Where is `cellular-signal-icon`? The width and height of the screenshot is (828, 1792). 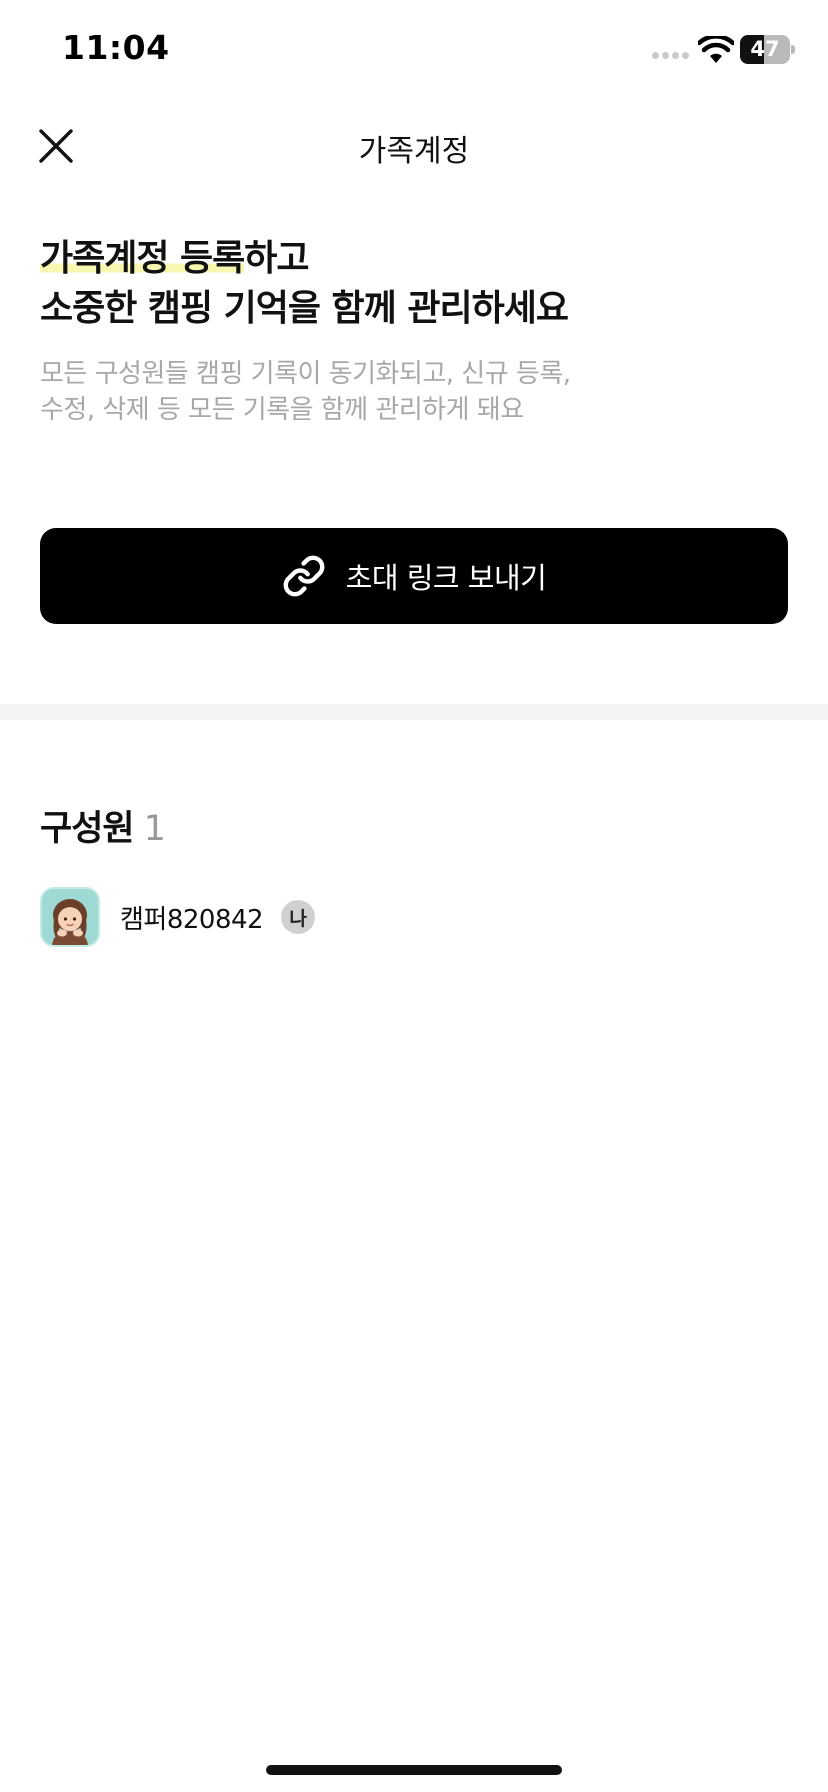 cellular-signal-icon is located at coordinates (671, 57).